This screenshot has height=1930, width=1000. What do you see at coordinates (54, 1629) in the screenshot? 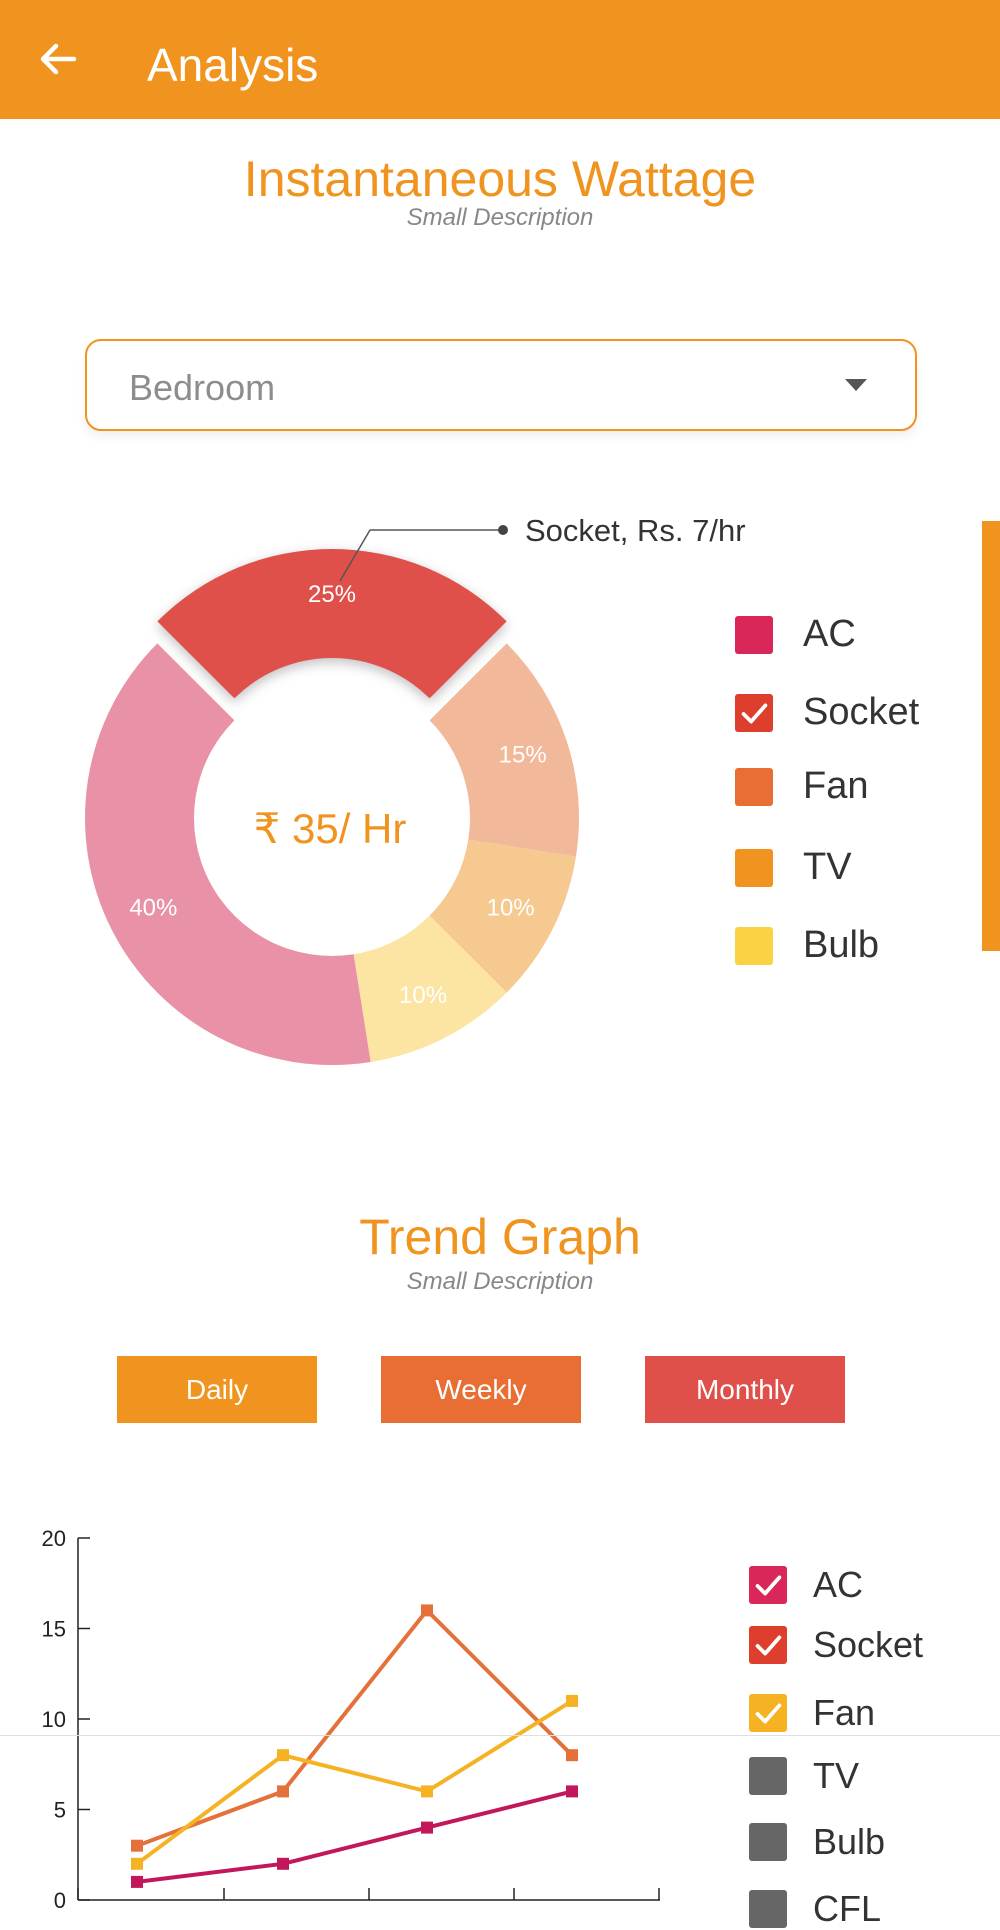
I see `y-tick-label: 15` at bounding box center [54, 1629].